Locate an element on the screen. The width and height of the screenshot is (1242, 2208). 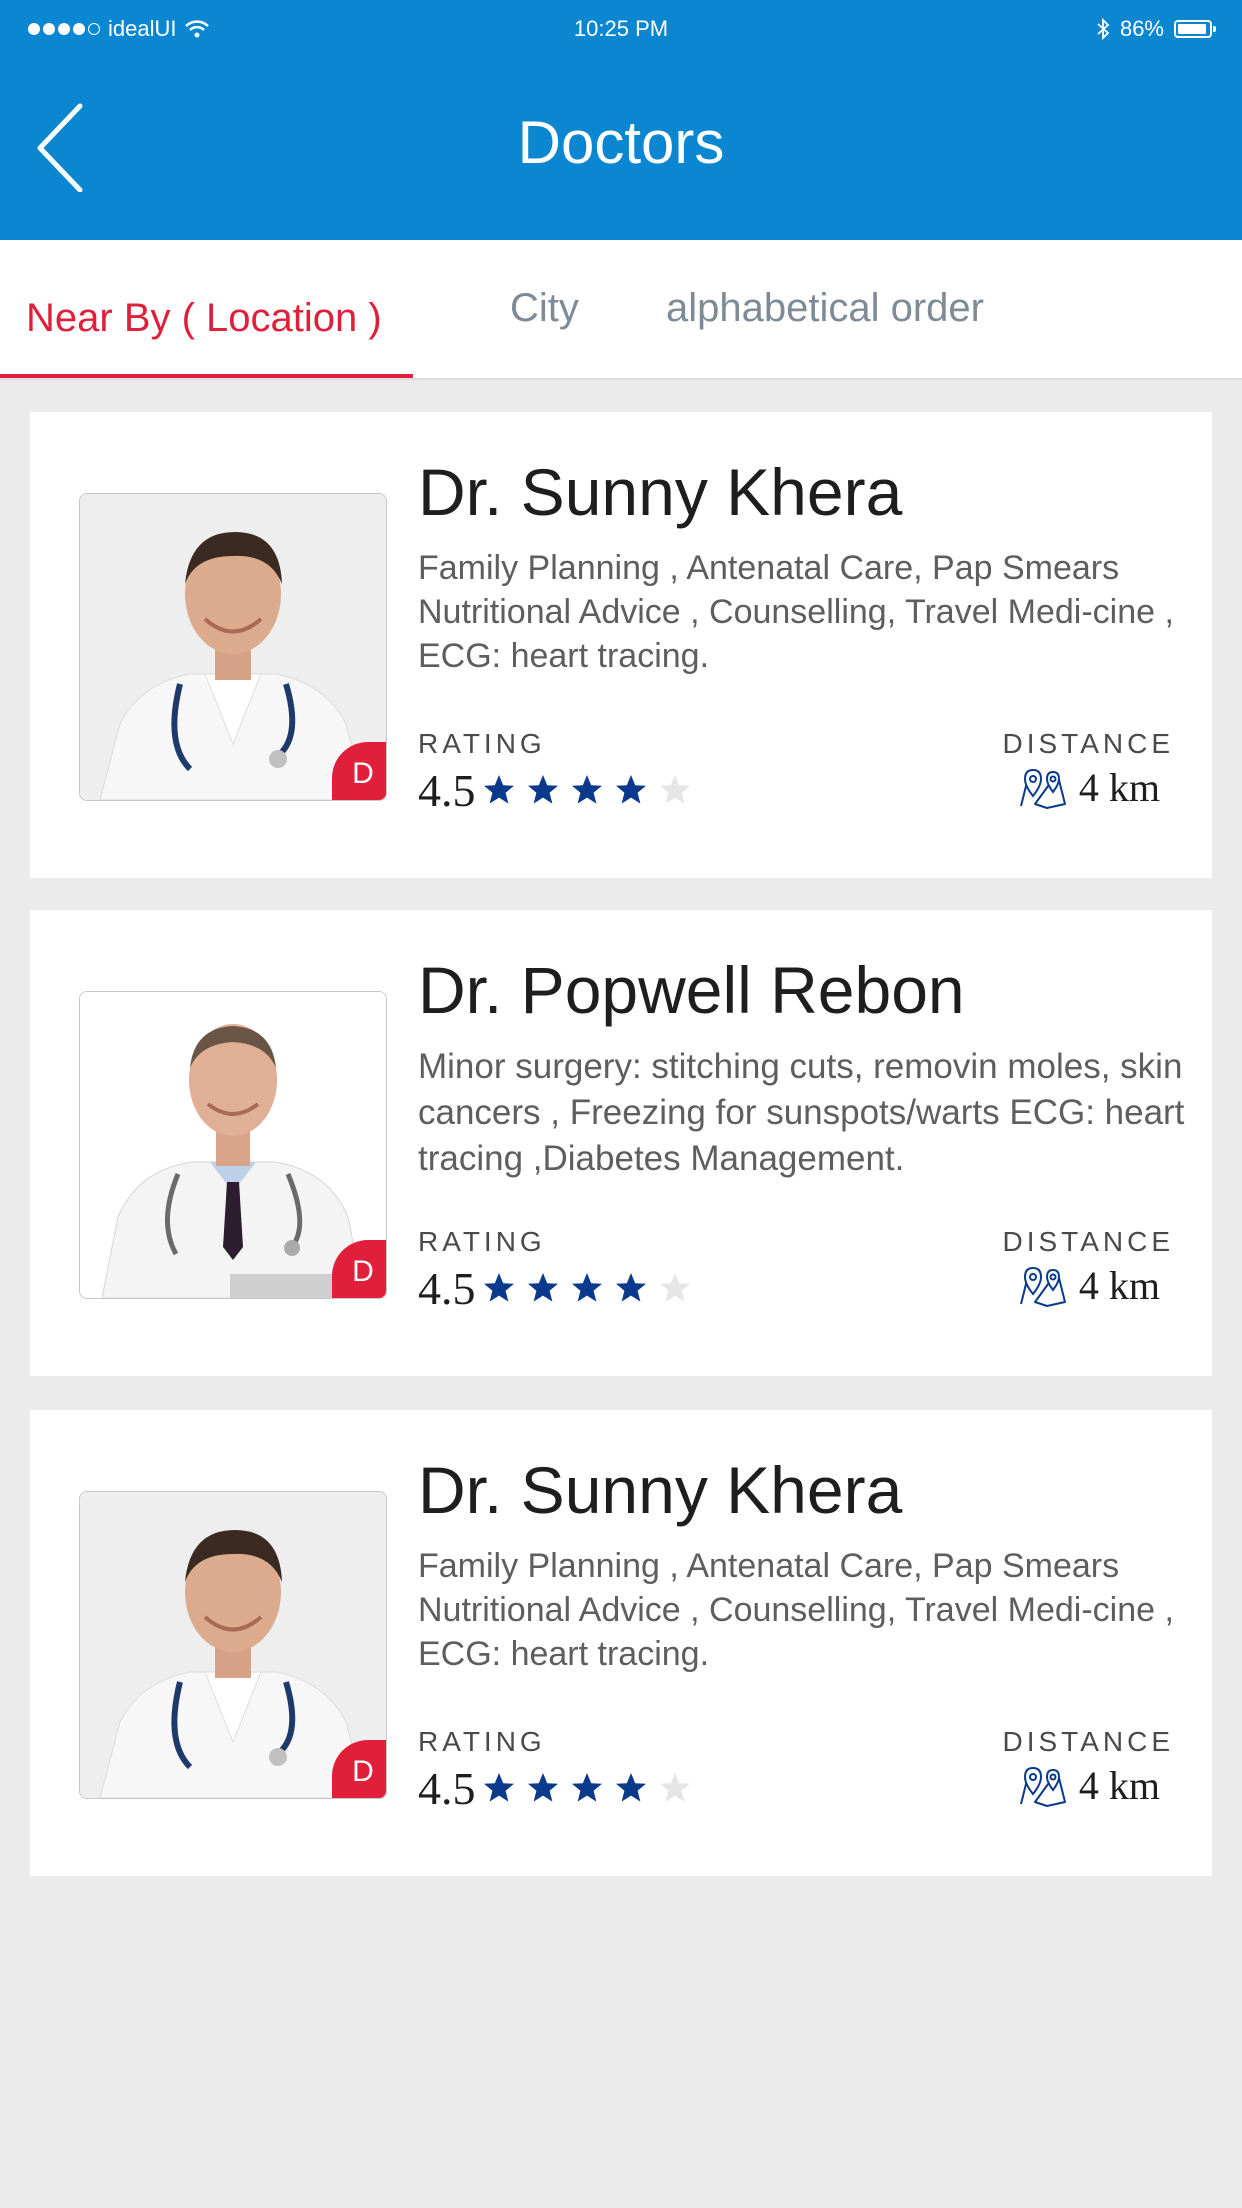
doctor-name: Dr. Popwell Rebon is located at coordinates (691, 990).